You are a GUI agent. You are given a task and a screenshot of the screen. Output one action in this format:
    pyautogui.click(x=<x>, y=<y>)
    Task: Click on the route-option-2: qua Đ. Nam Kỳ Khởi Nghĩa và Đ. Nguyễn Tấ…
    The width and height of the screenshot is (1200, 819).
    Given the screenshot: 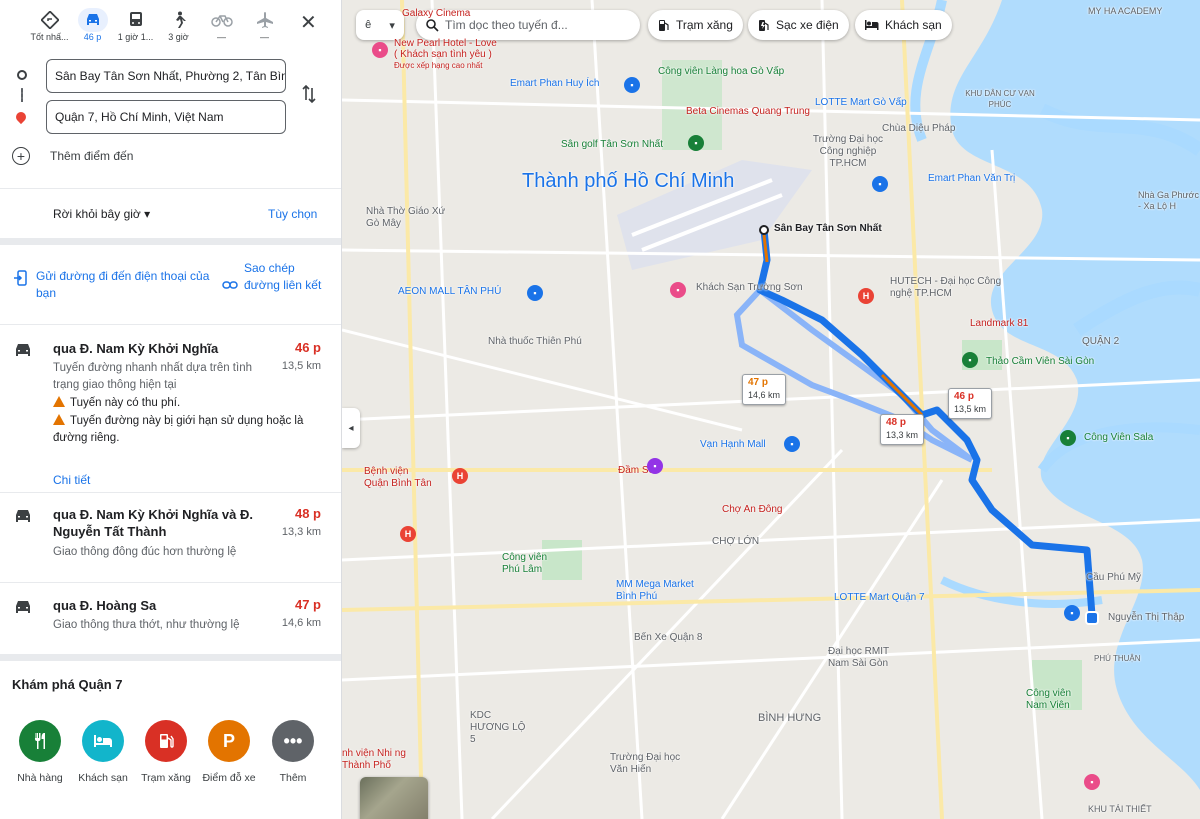 What is the action you would take?
    pyautogui.click(x=170, y=541)
    